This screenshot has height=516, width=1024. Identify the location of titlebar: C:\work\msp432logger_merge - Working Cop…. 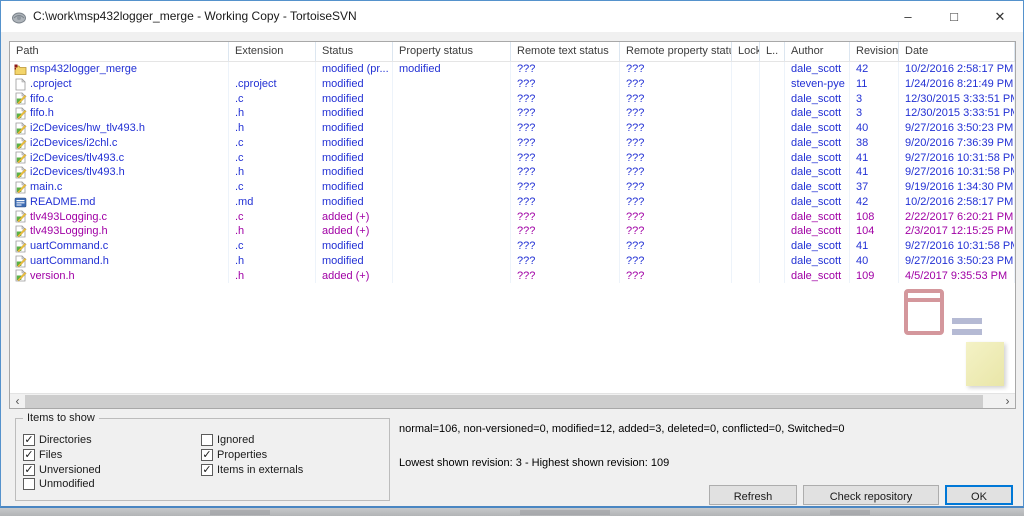
(512, 16).